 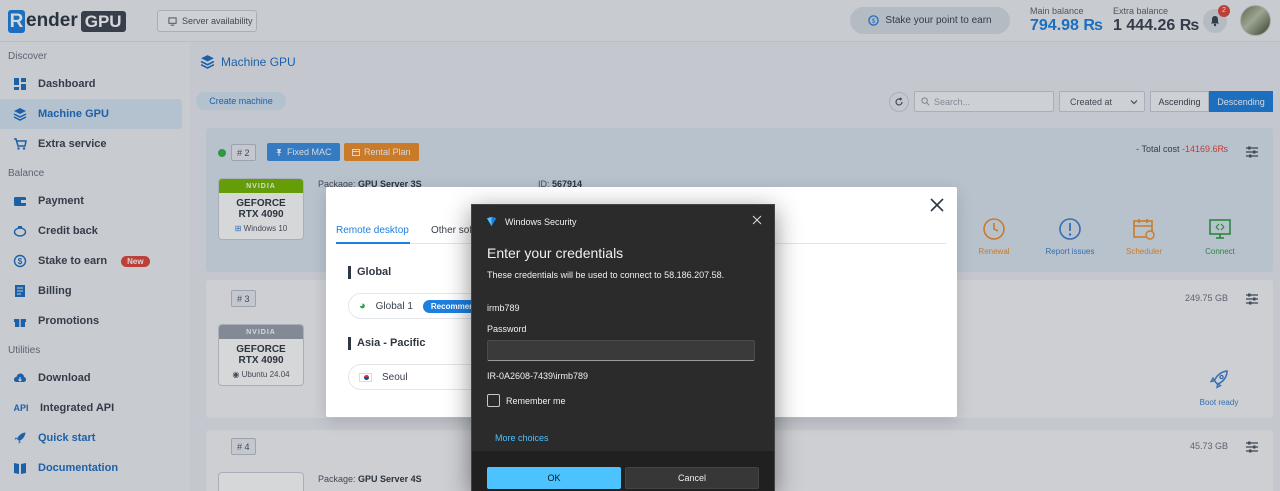 What do you see at coordinates (386, 343) in the screenshot?
I see `region-asia-title: Asia - Pacific` at bounding box center [386, 343].